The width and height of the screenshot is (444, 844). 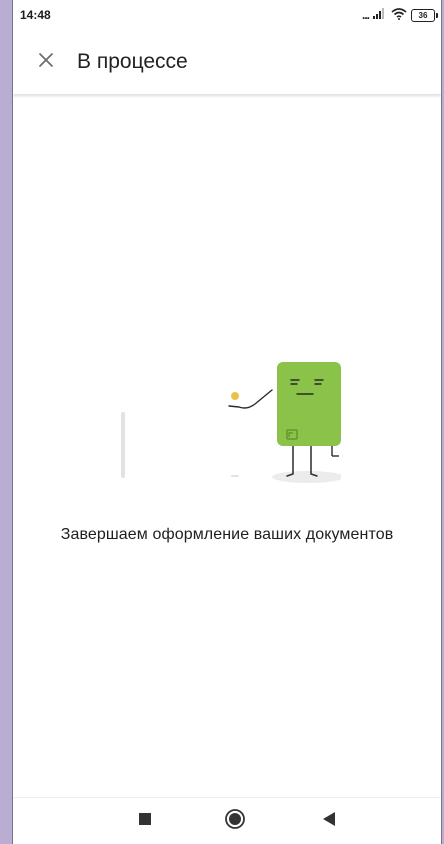 I want to click on back-icon, so click(x=329, y=821).